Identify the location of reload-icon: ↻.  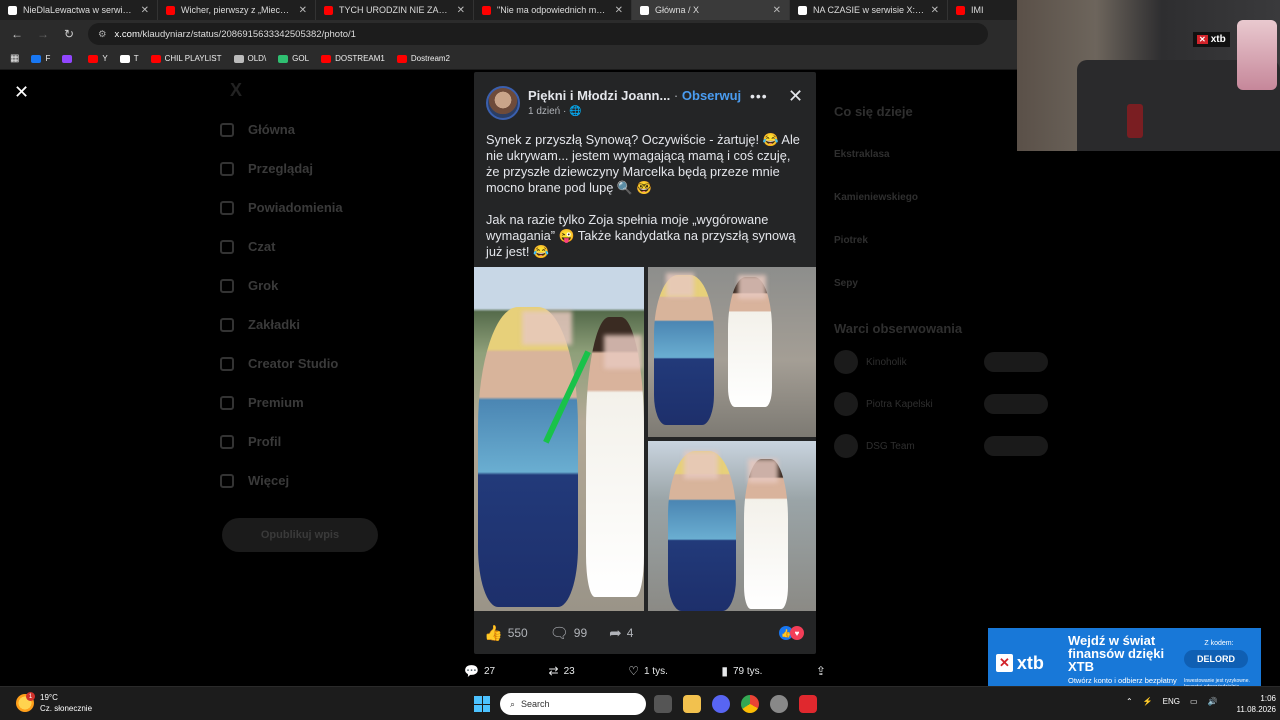
(69, 34).